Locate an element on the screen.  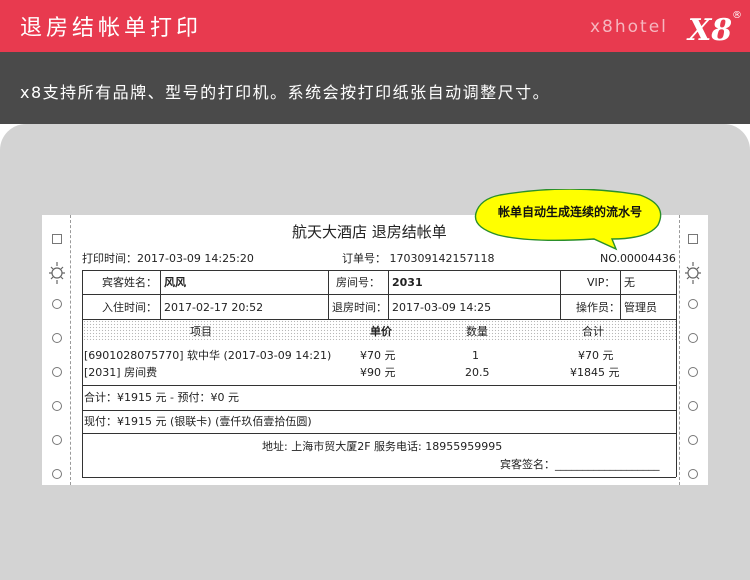
order-label: 订单号： is located at coordinates (364, 258).